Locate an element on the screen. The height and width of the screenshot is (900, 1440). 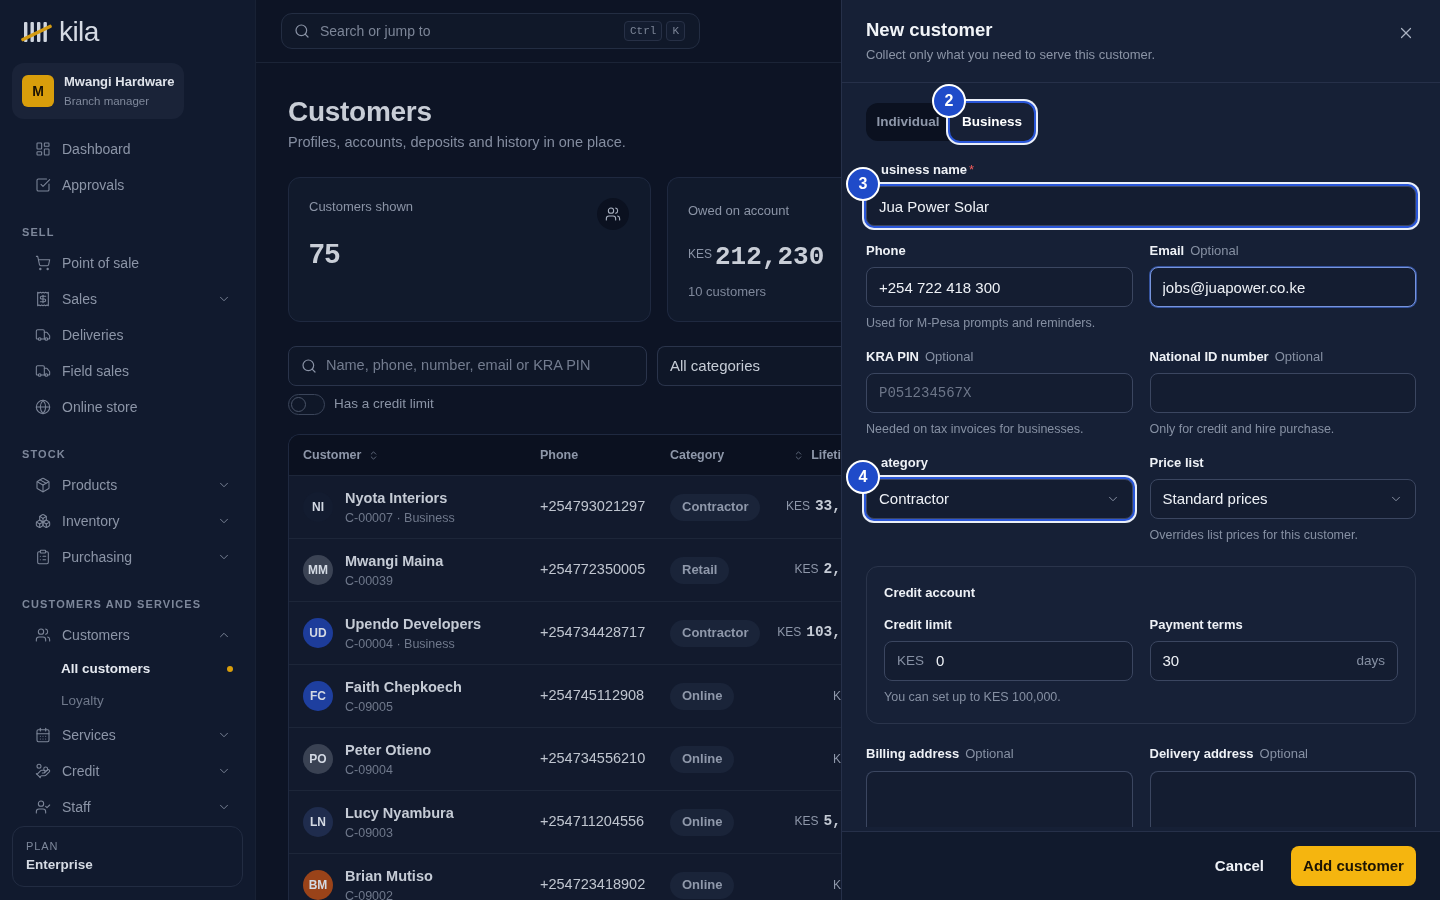
nav-item: Online store is located at coordinates (127, 407).